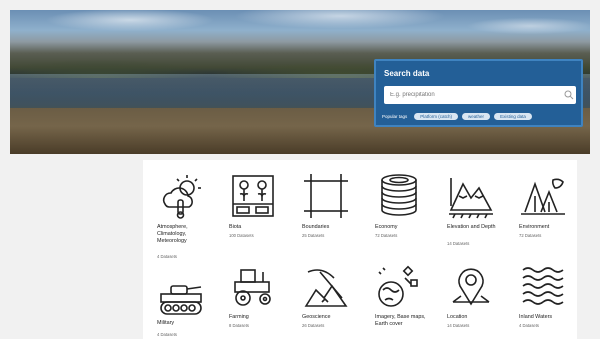 The width and height of the screenshot is (600, 339). What do you see at coordinates (513, 116) in the screenshot?
I see `tag-chip: Existing data` at bounding box center [513, 116].